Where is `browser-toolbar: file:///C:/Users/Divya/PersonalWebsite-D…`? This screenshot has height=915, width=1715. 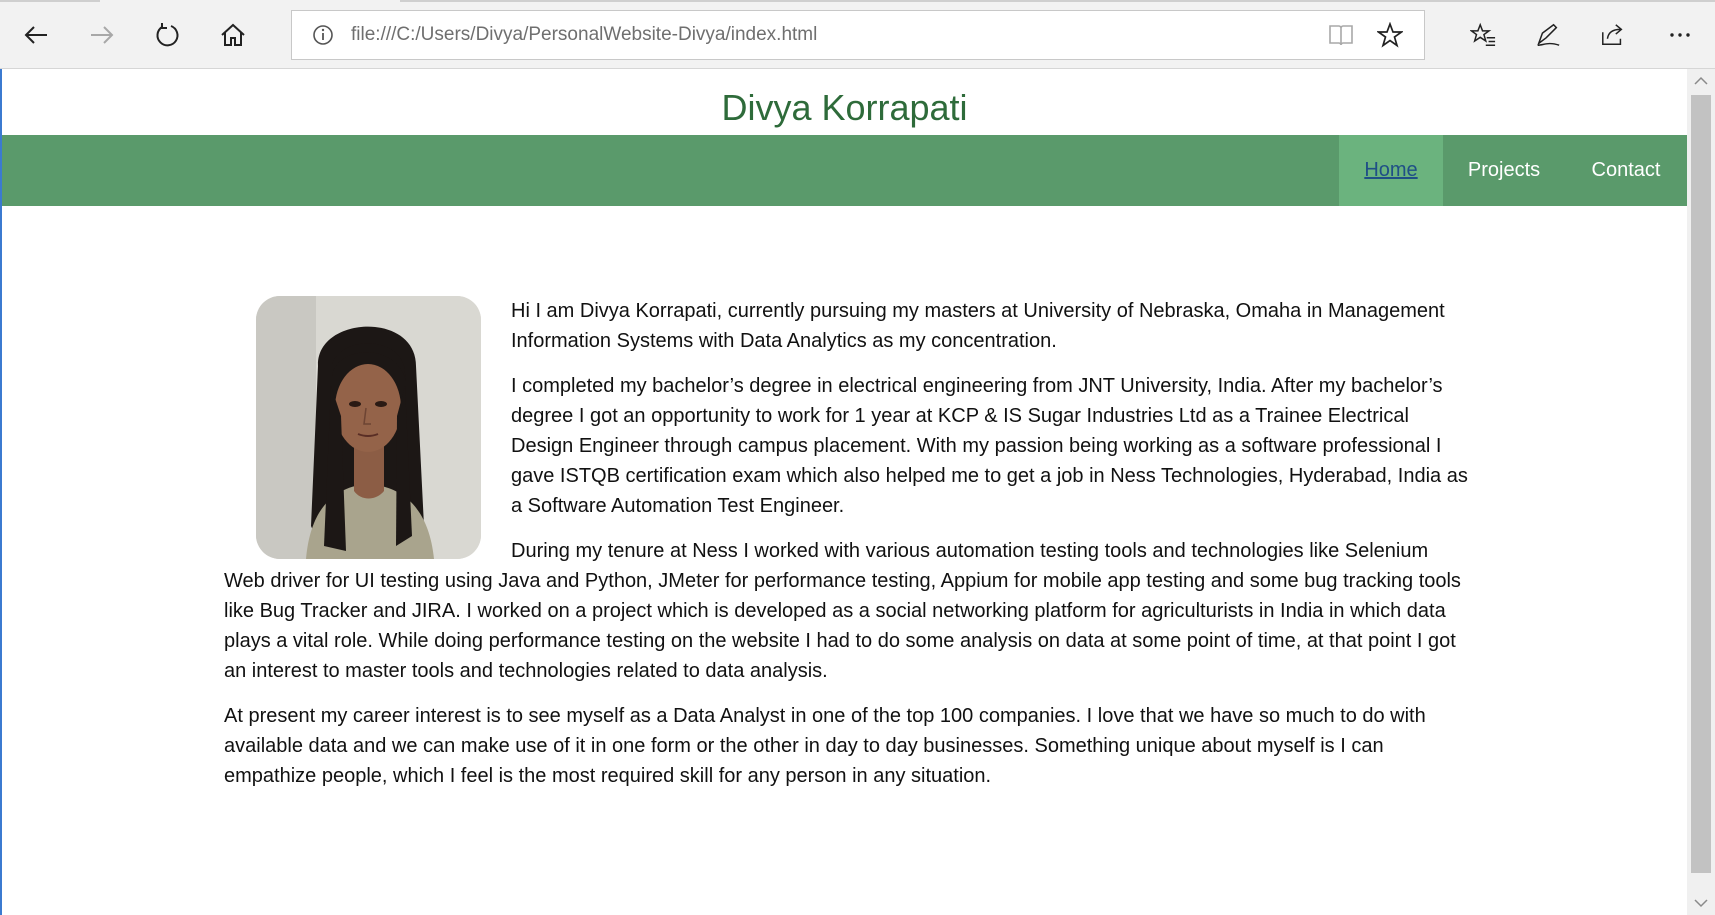 browser-toolbar: file:///C:/Users/Divya/PersonalWebsite-D… is located at coordinates (857, 34).